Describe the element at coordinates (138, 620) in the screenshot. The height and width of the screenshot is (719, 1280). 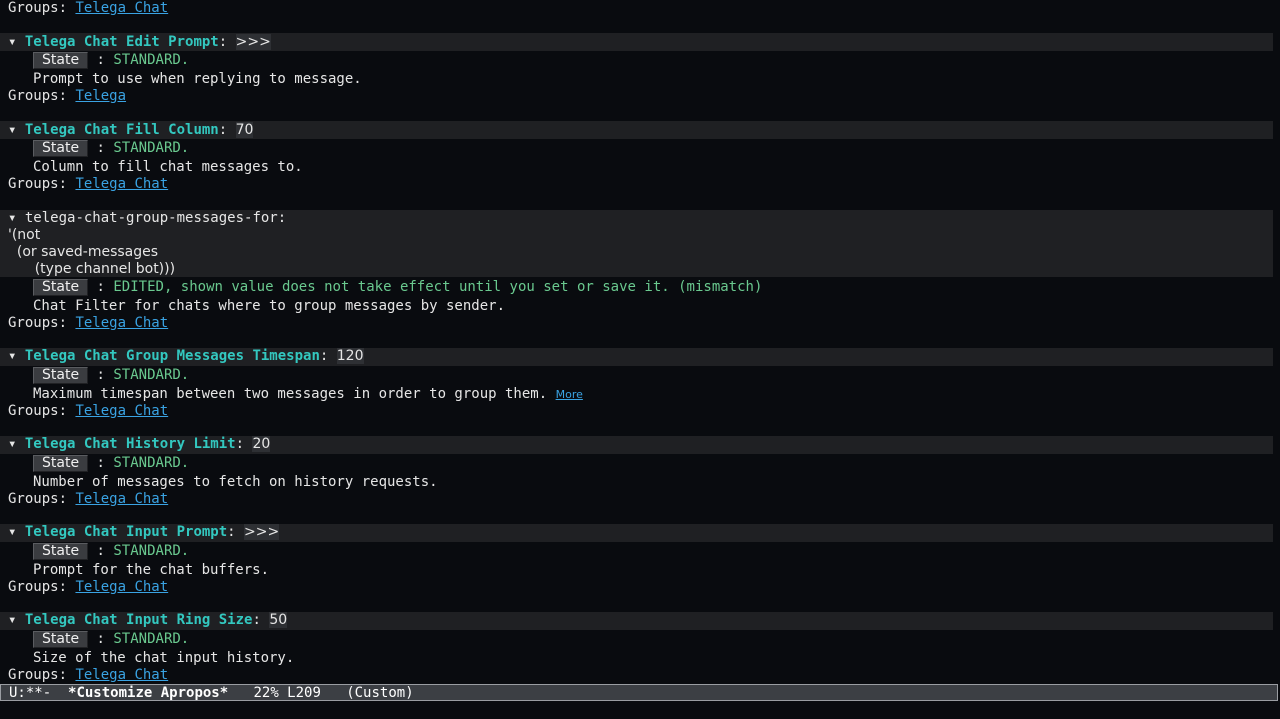
I see `option-name: Telega Chat Input Ring Size` at that location.